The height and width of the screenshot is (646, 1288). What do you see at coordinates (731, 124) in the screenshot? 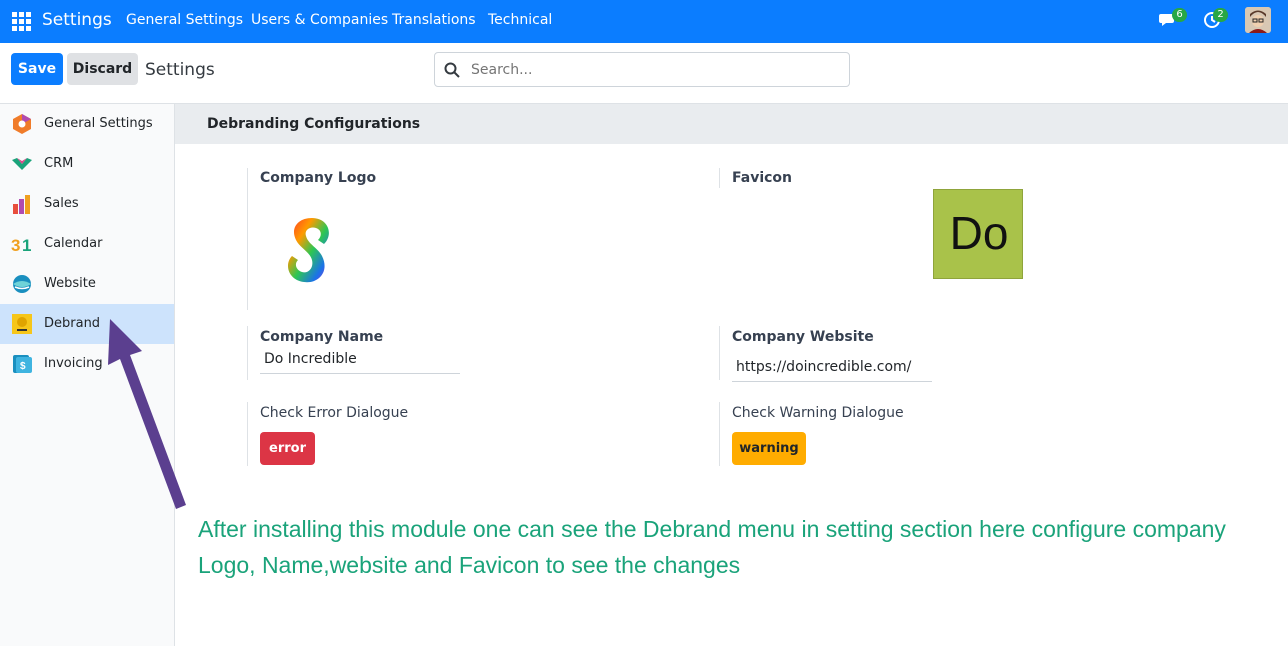
I see `section-header: Debranding Configurations` at bounding box center [731, 124].